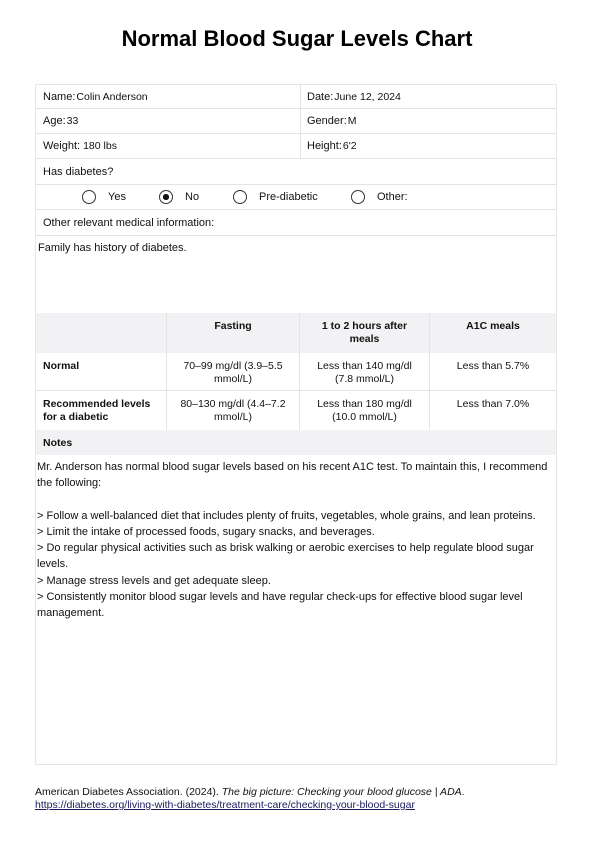 This screenshot has height=841, width=594. Describe the element at coordinates (232, 371) in the screenshot. I see `cell-normal-fasting: 70–99 mg/dl (3.9–5.5 mmol/L)` at that location.